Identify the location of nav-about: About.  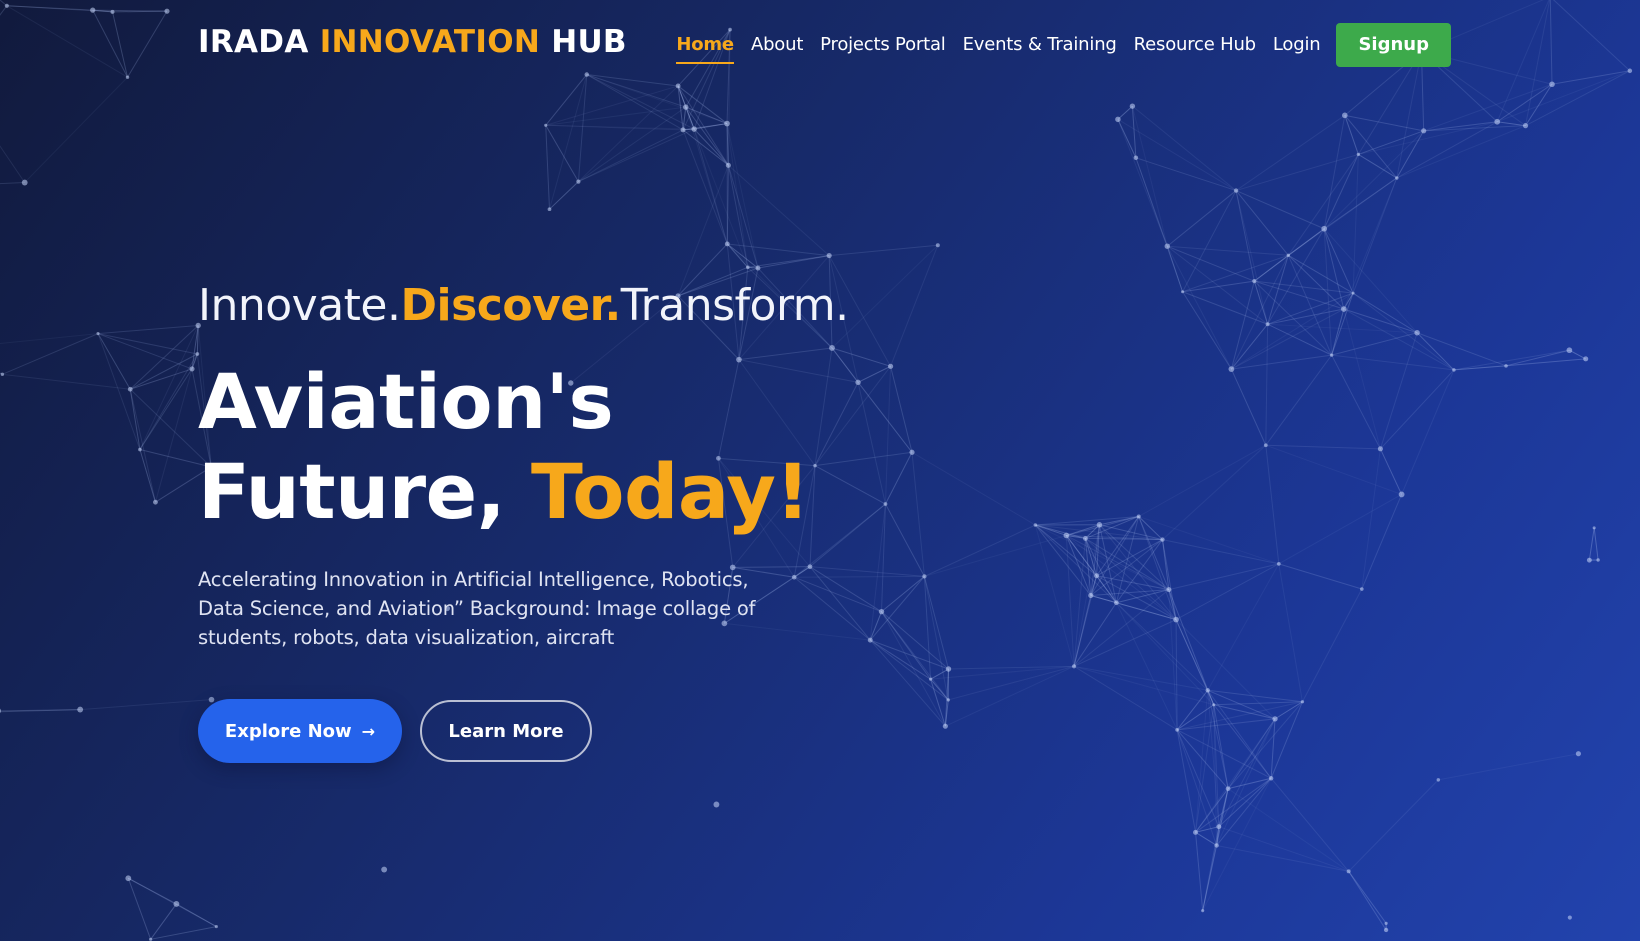
(777, 45).